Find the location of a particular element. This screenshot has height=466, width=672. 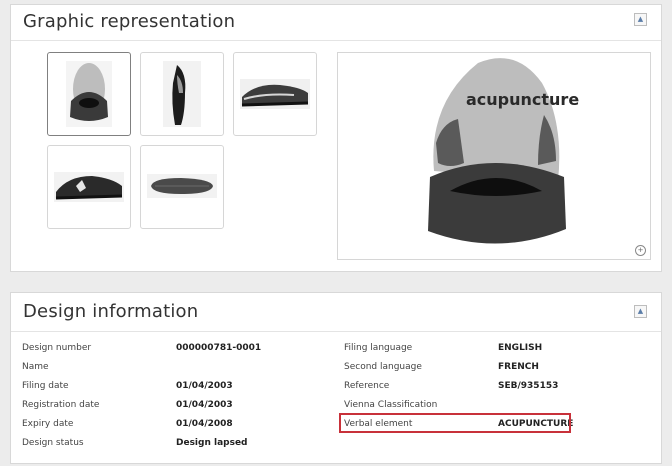

design-information-title: Design information is located at coordinates (111, 311).